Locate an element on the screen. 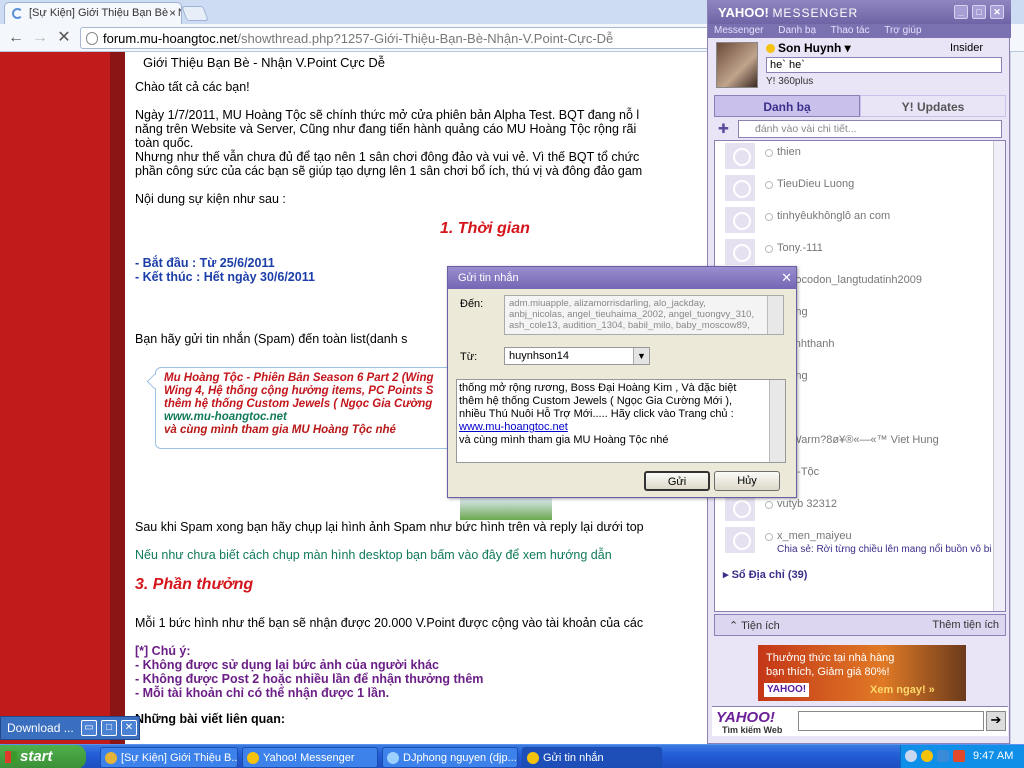 This screenshot has height=768, width=1024. menu-help: Trợ giúp is located at coordinates (902, 30).